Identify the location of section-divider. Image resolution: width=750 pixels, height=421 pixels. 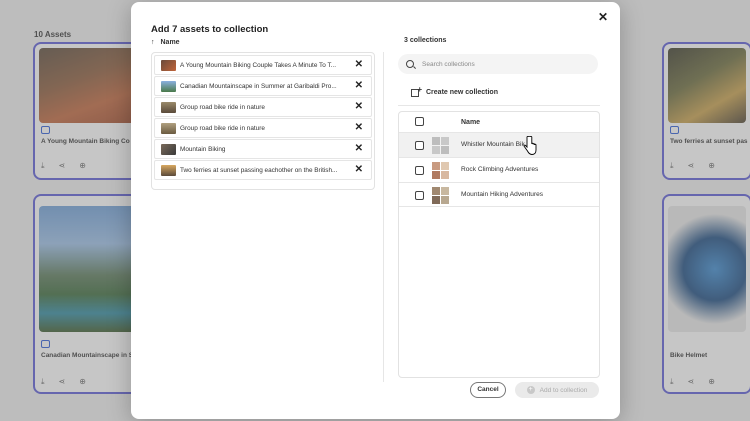
(499, 105).